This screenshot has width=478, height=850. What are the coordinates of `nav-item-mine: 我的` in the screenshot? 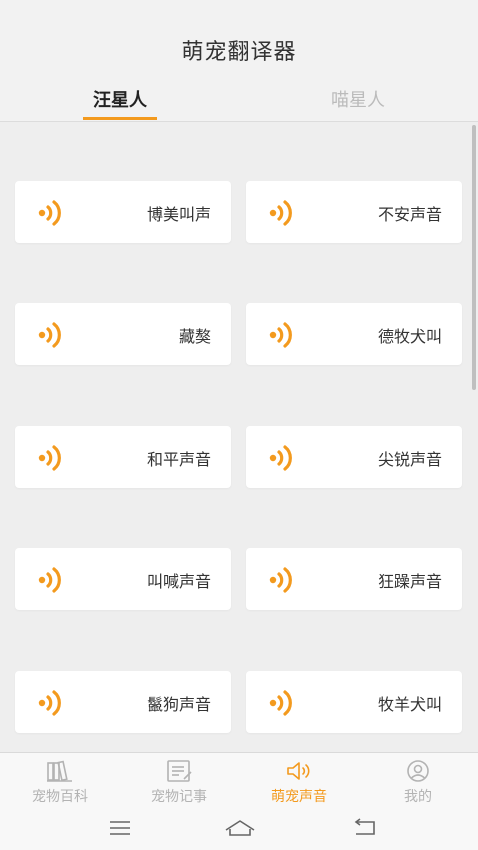 It's located at (418, 782).